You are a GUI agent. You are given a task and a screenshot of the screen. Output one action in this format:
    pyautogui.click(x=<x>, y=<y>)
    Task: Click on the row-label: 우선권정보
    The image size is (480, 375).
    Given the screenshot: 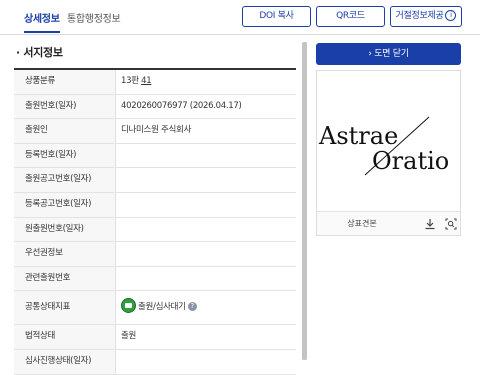 What is the action you would take?
    pyautogui.click(x=65, y=254)
    